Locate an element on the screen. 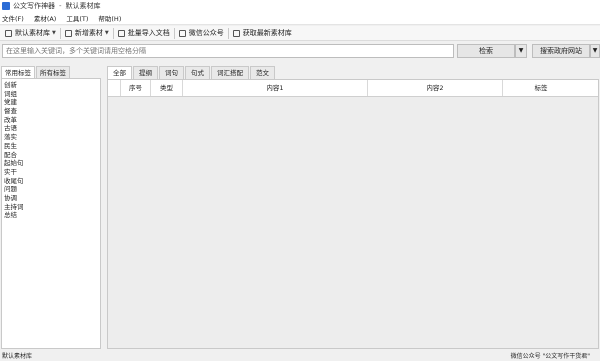  tab-phrases: 词句 is located at coordinates (171, 72).